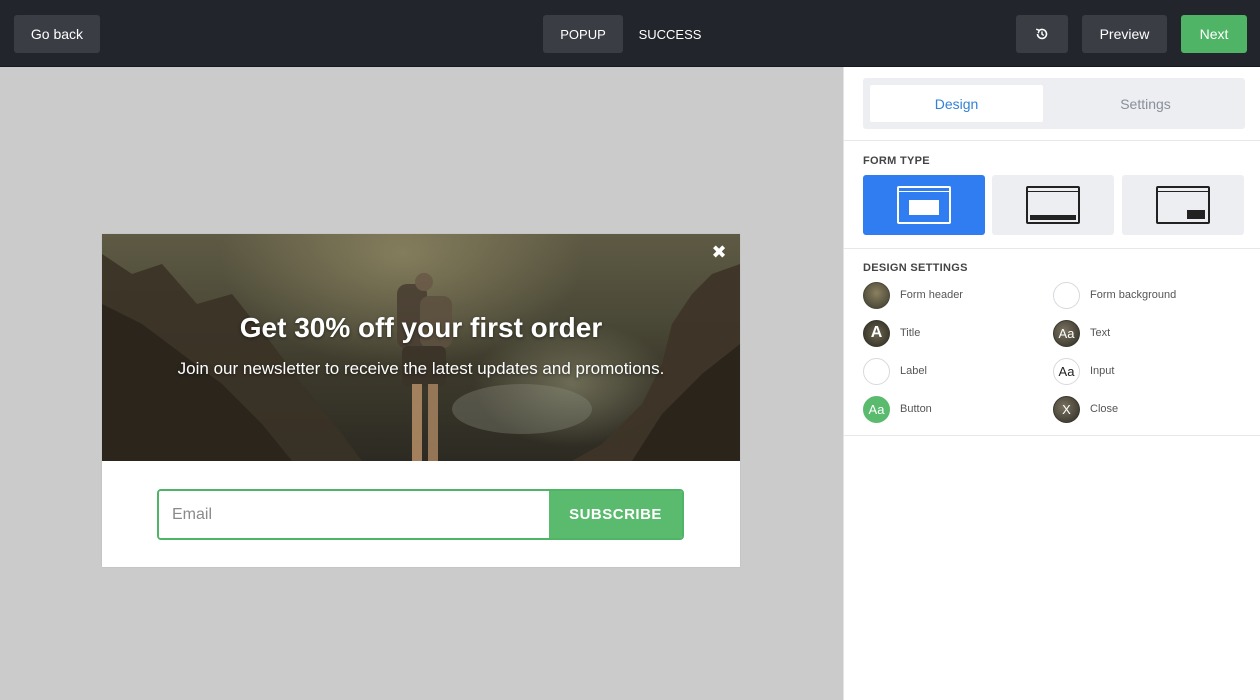 Image resolution: width=1260 pixels, height=700 pixels. I want to click on tab-success: SUCCESS, so click(670, 34).